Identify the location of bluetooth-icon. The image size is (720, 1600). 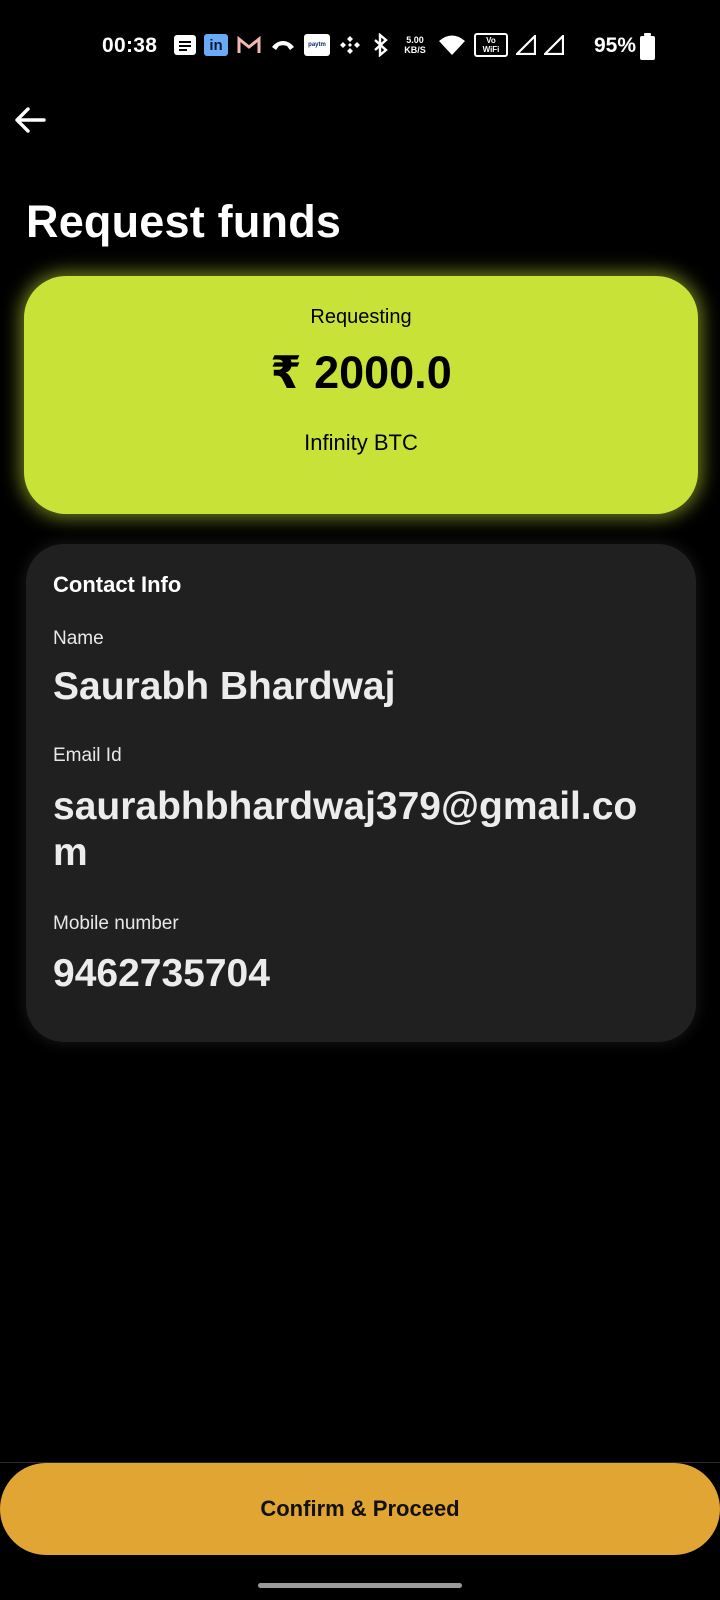
(381, 45).